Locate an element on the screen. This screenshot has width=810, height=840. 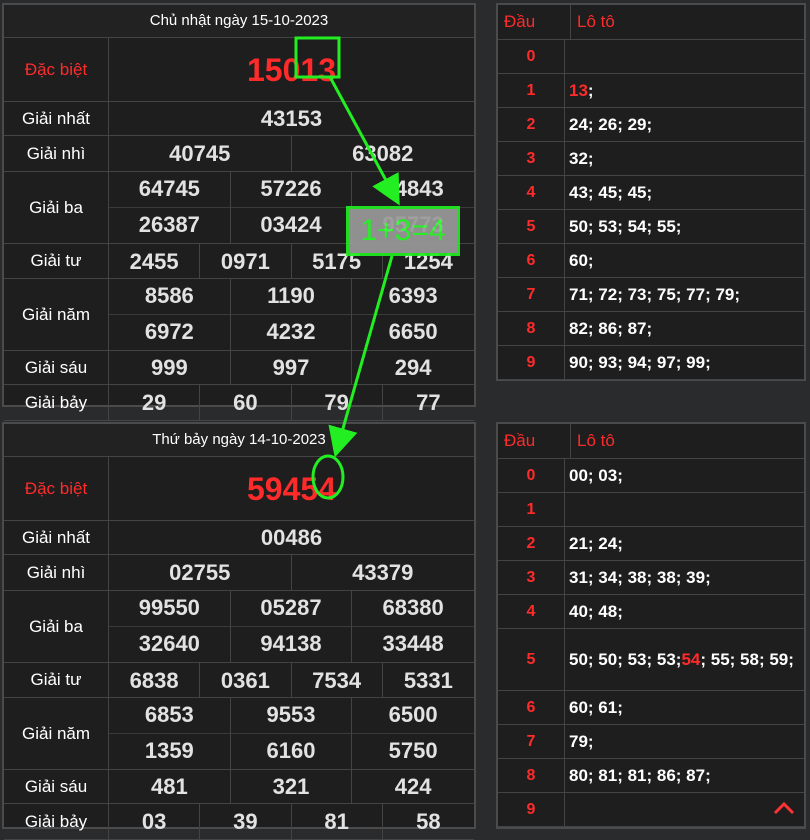
prize-number: 58 is located at coordinates (428, 821).